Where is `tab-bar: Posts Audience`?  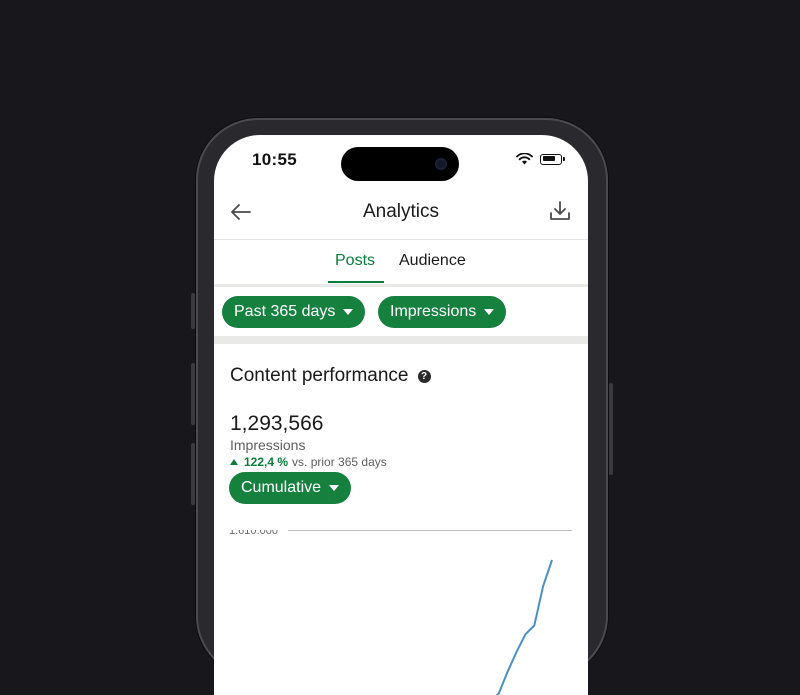 tab-bar: Posts Audience is located at coordinates (401, 261).